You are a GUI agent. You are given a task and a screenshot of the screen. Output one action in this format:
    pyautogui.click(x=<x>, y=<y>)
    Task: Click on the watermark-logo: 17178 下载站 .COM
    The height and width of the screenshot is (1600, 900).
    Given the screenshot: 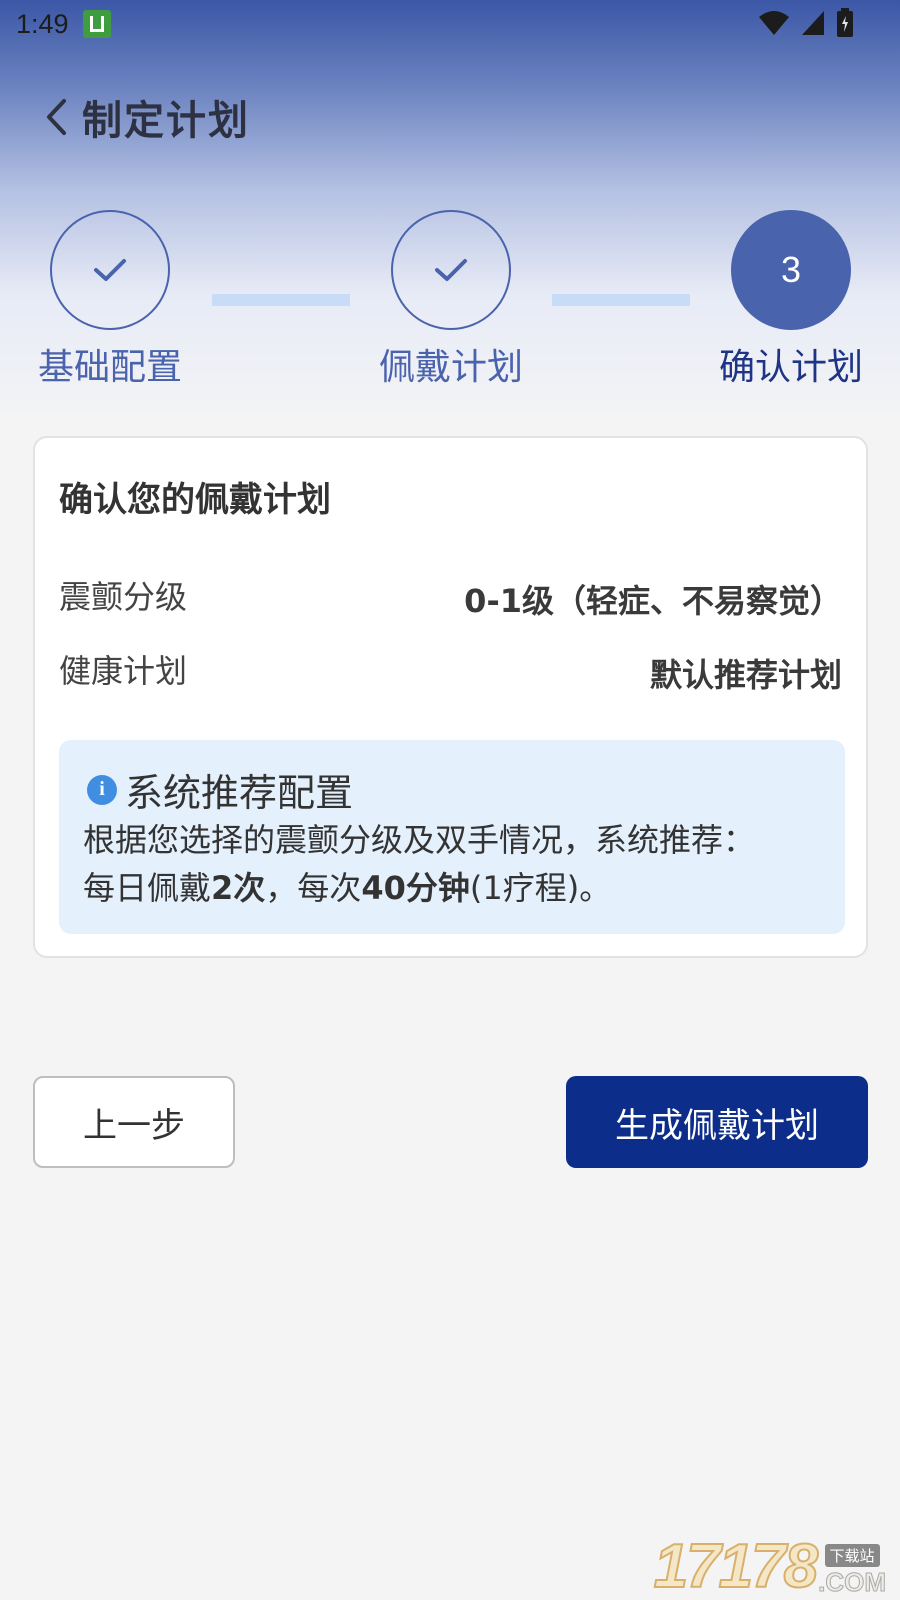 What is the action you would take?
    pyautogui.click(x=770, y=1566)
    